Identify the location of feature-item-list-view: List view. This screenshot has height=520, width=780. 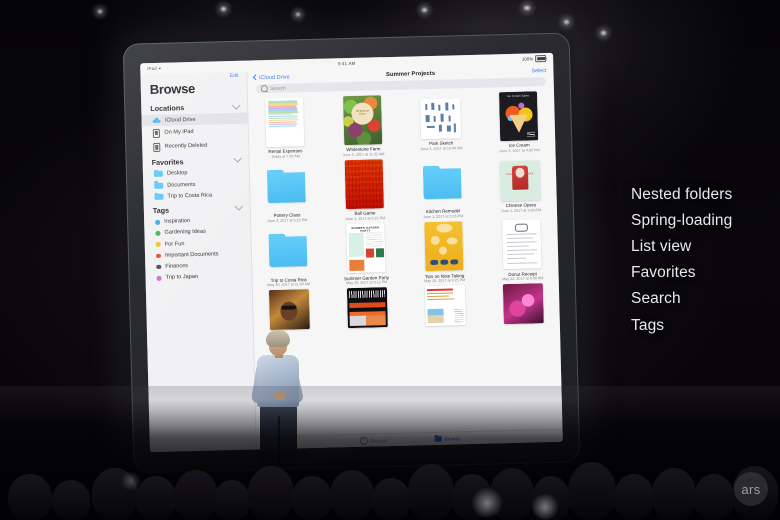
(661, 247).